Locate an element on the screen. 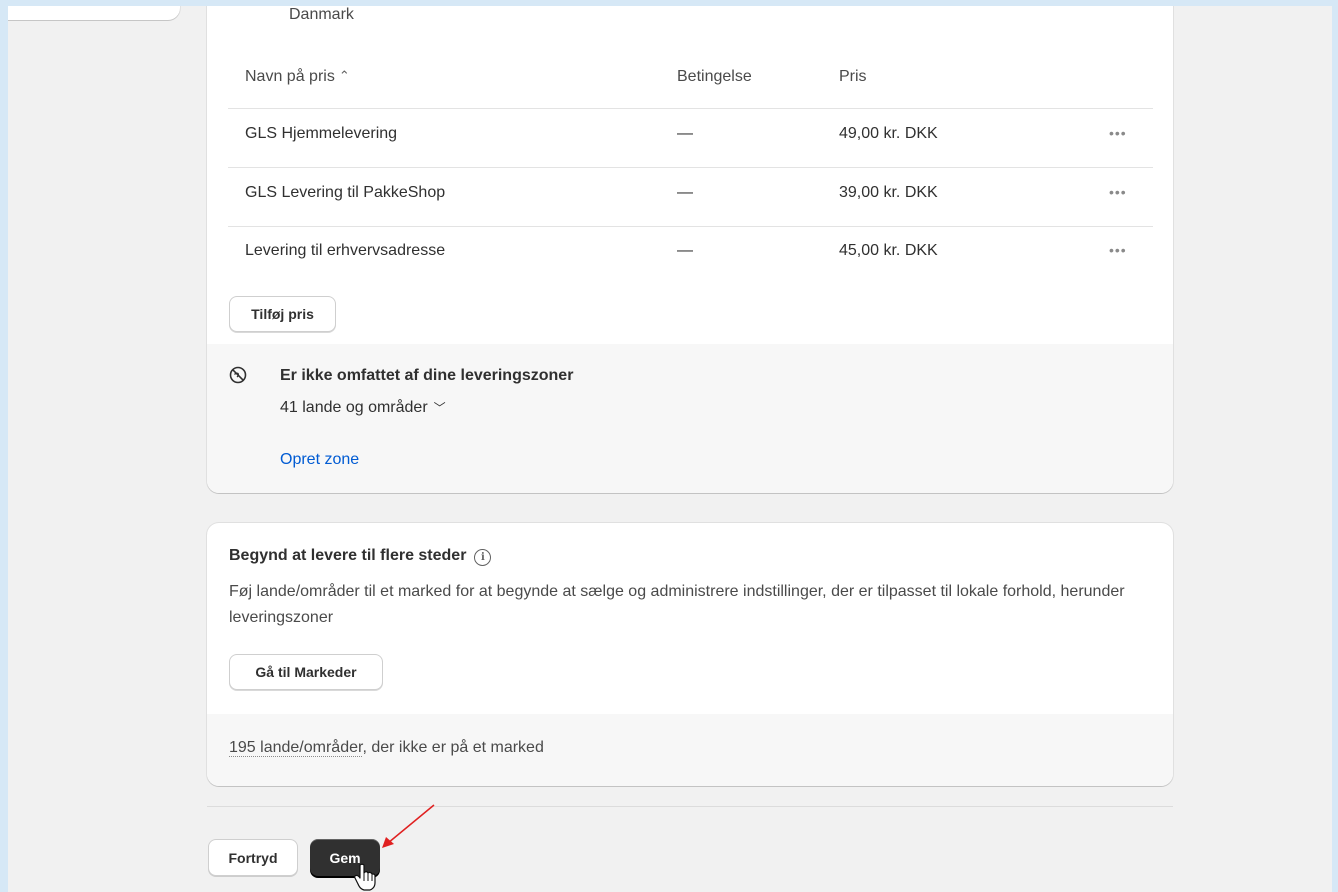 Image resolution: width=1338 pixels, height=892 pixels. chevron-down-icon: ﹀ is located at coordinates (439, 408).